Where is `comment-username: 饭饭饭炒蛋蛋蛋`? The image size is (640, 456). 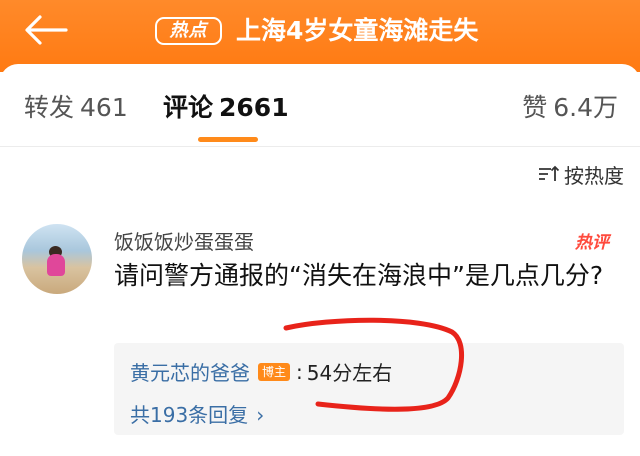
comment-username: 饭饭饭炒蛋蛋蛋 is located at coordinates (184, 240).